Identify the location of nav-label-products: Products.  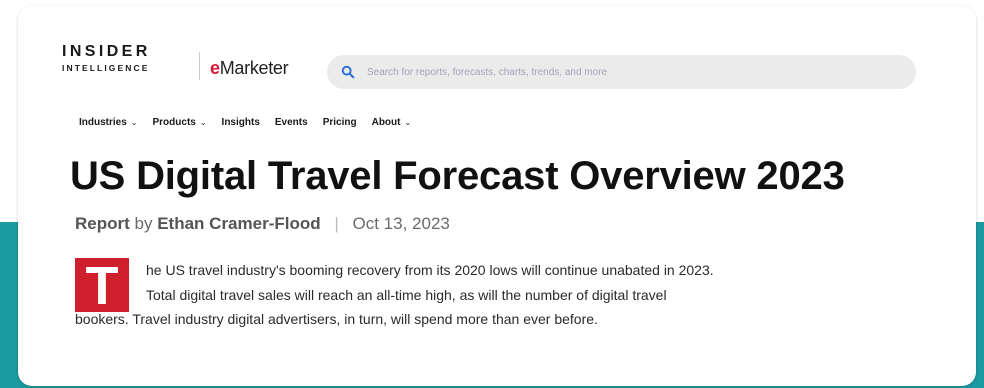
(174, 122).